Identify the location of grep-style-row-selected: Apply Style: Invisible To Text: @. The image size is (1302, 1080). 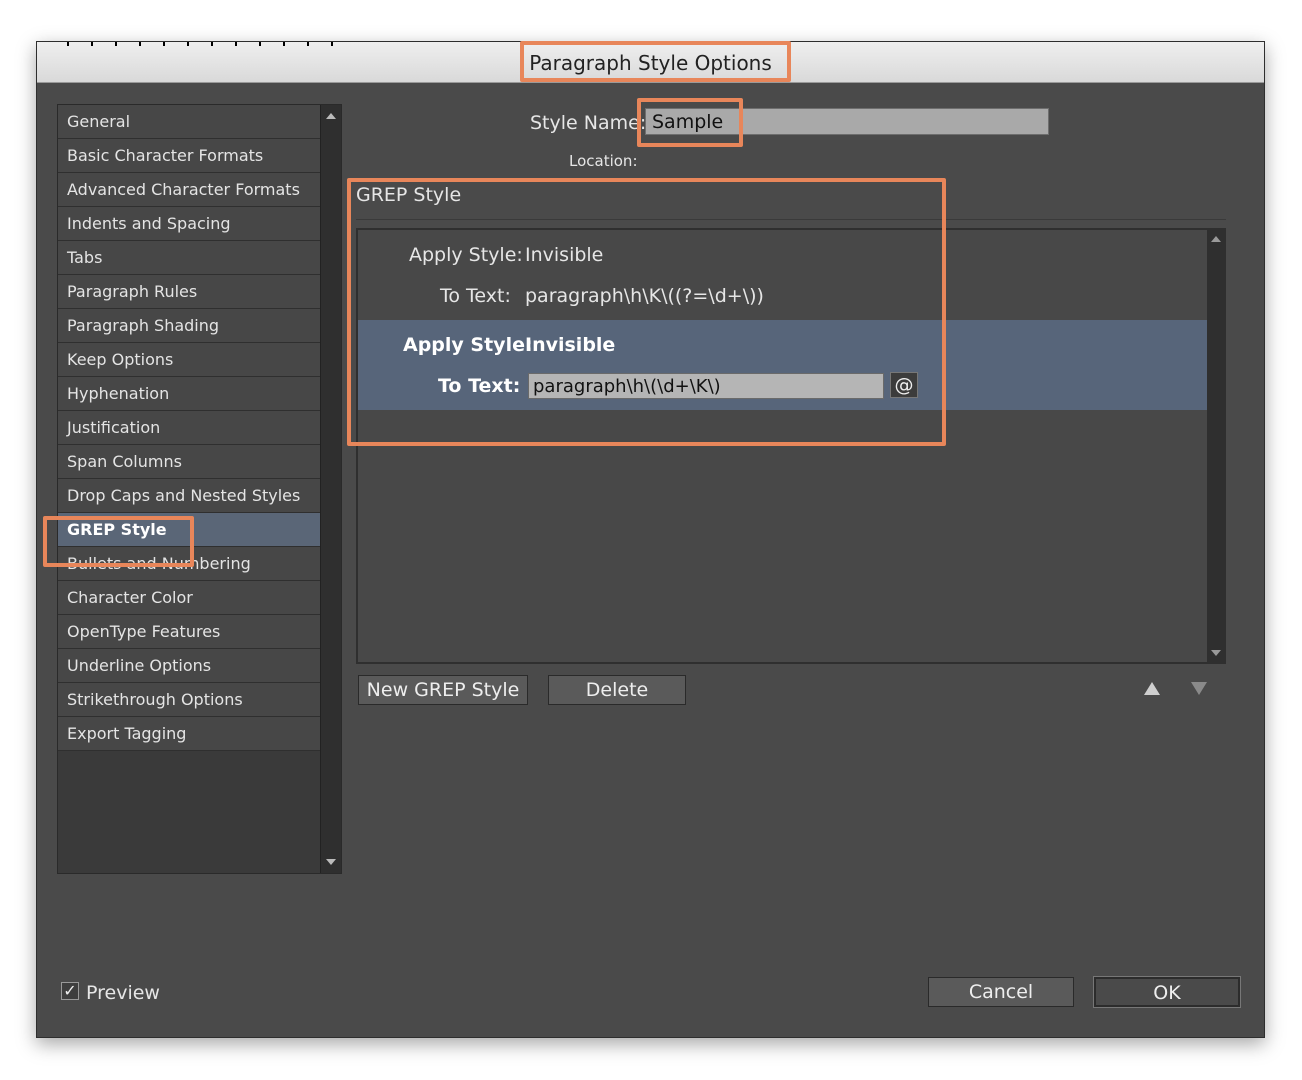
(782, 365).